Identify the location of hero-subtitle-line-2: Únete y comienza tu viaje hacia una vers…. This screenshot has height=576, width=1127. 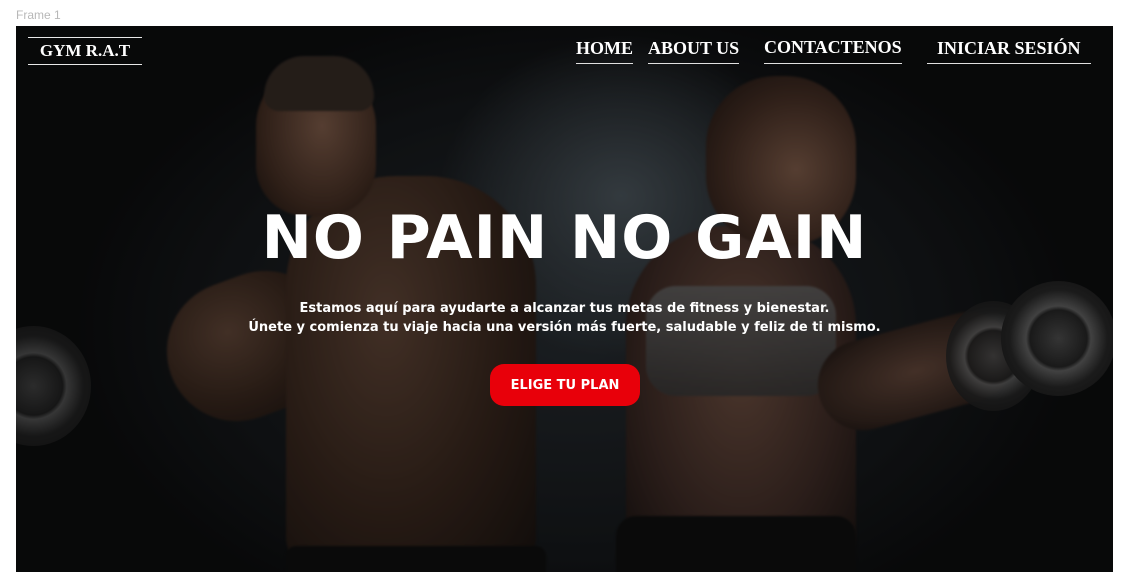
(564, 327).